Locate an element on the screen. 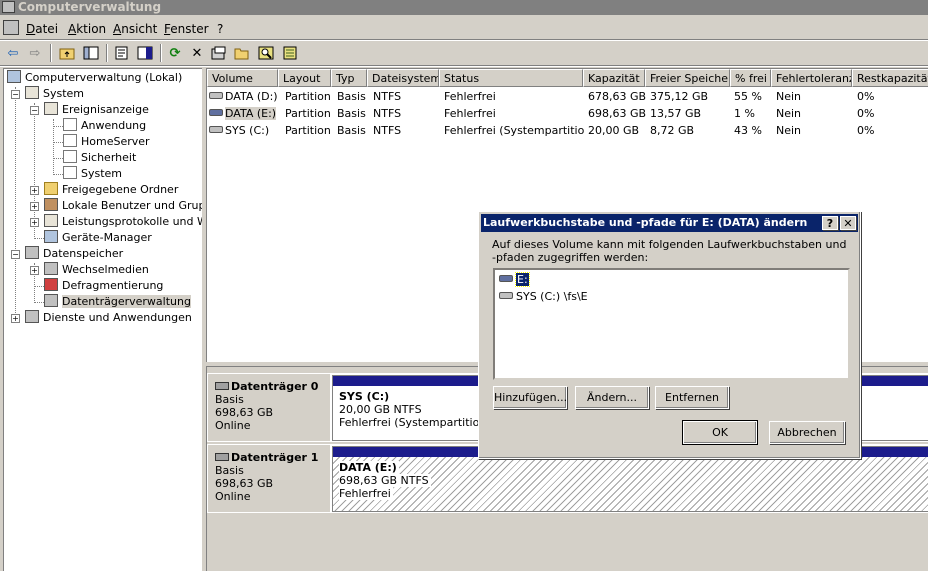 Image resolution: width=928 pixels, height=571 pixels. show-hide-tree-icon is located at coordinates (91, 53).